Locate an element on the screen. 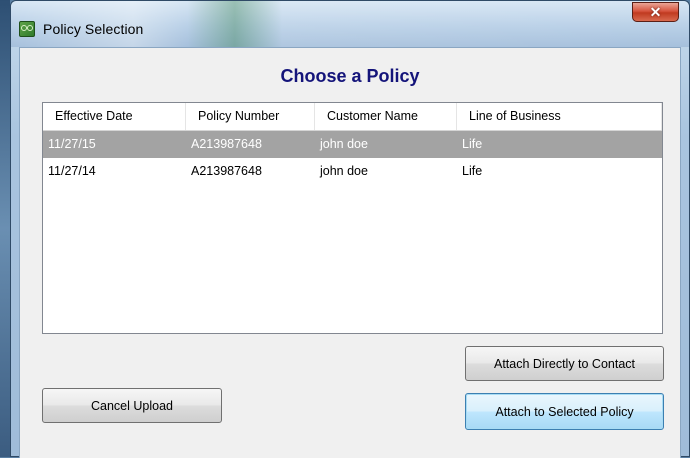 This screenshot has width=690, height=458. window-title: Policy Selection is located at coordinates (93, 29).